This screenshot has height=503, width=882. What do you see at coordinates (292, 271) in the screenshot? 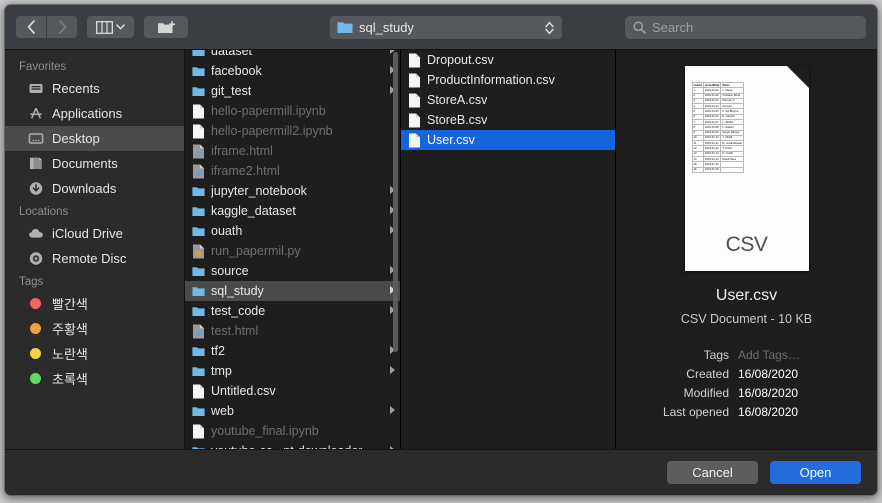
I see `file-row: source` at bounding box center [292, 271].